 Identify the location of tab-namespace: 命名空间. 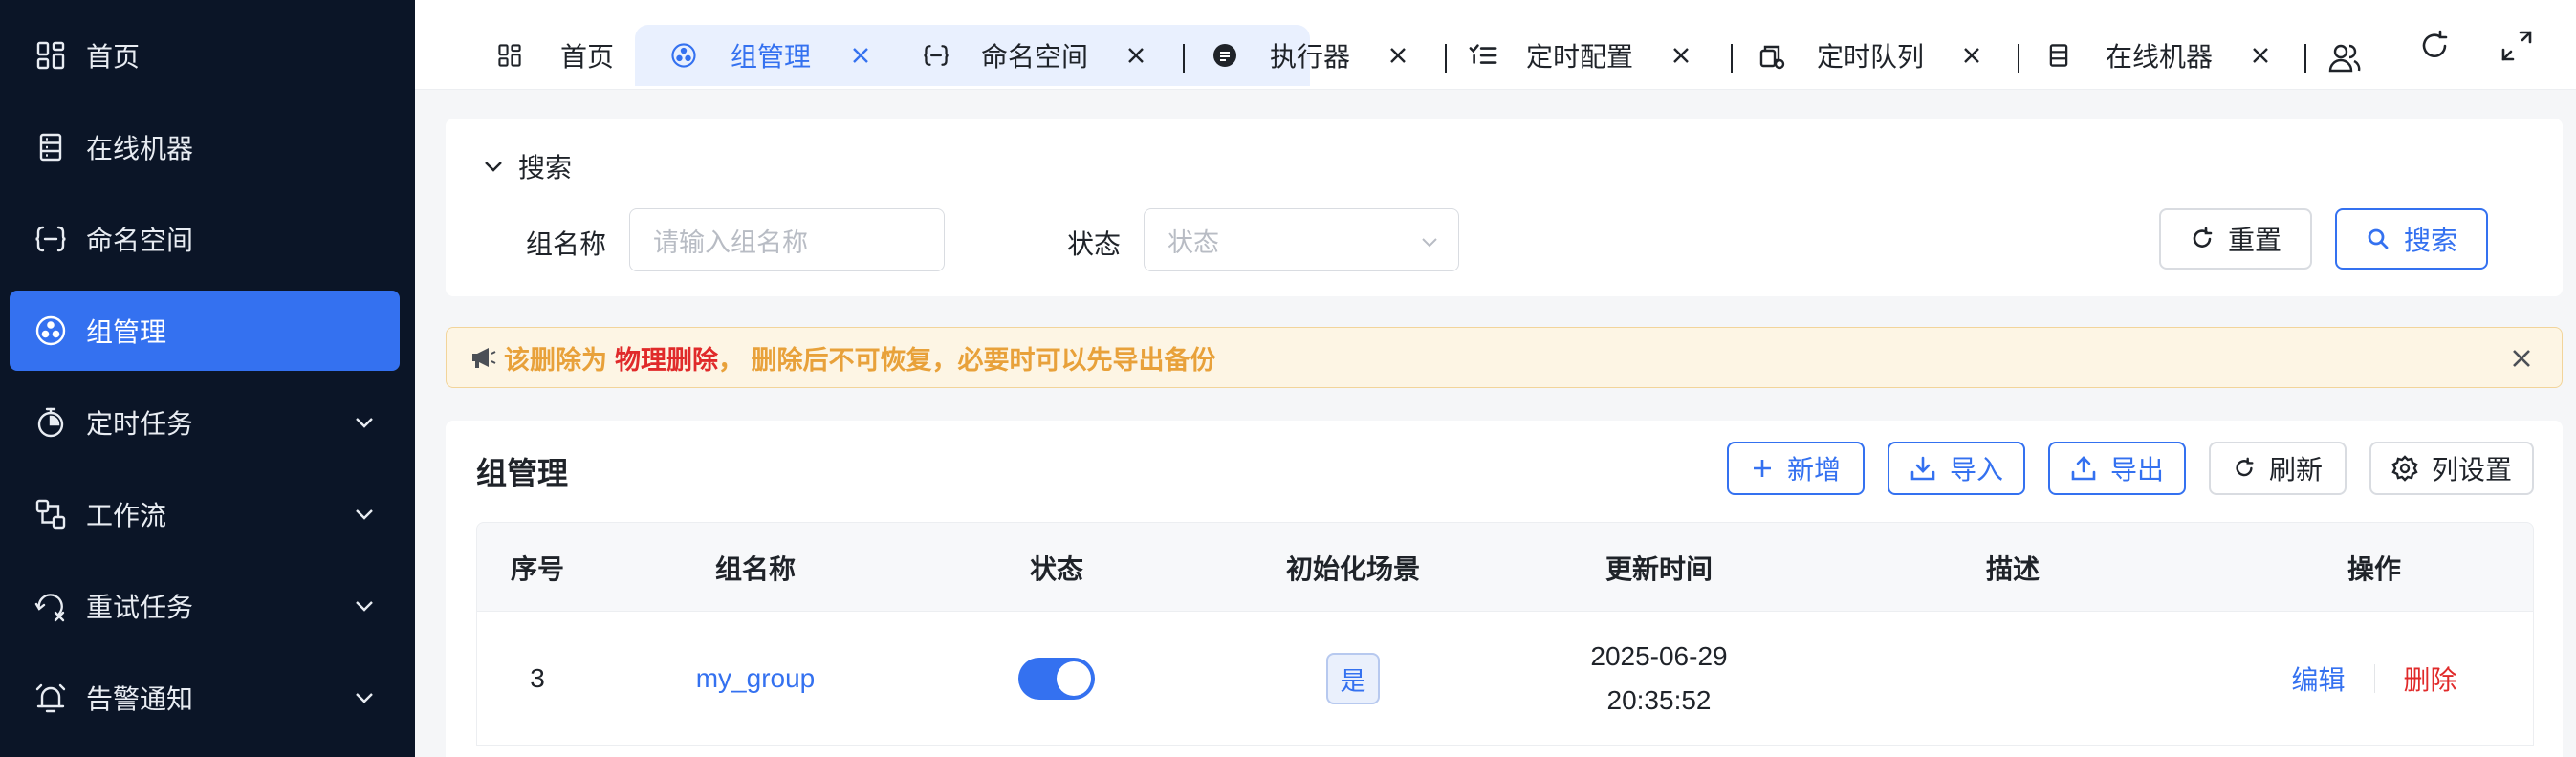
(1034, 55).